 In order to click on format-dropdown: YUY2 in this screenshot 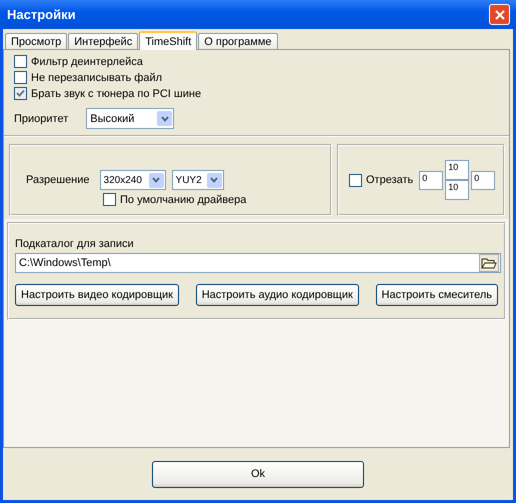, I will do `click(198, 180)`.